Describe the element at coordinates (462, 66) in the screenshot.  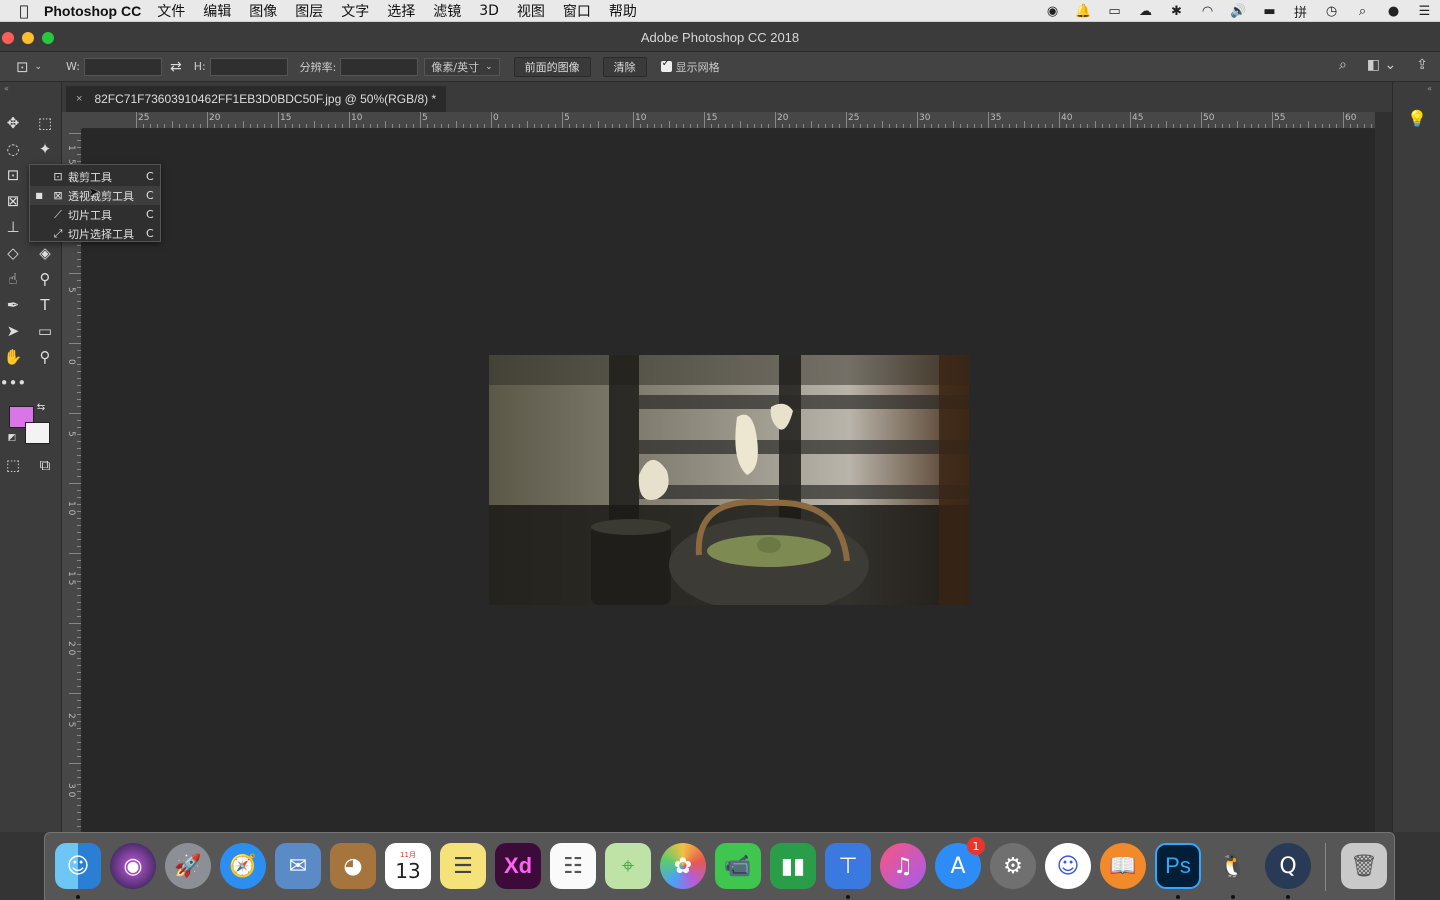
I see `resolution-unit-select: 像素/英寸 ⌄` at that location.